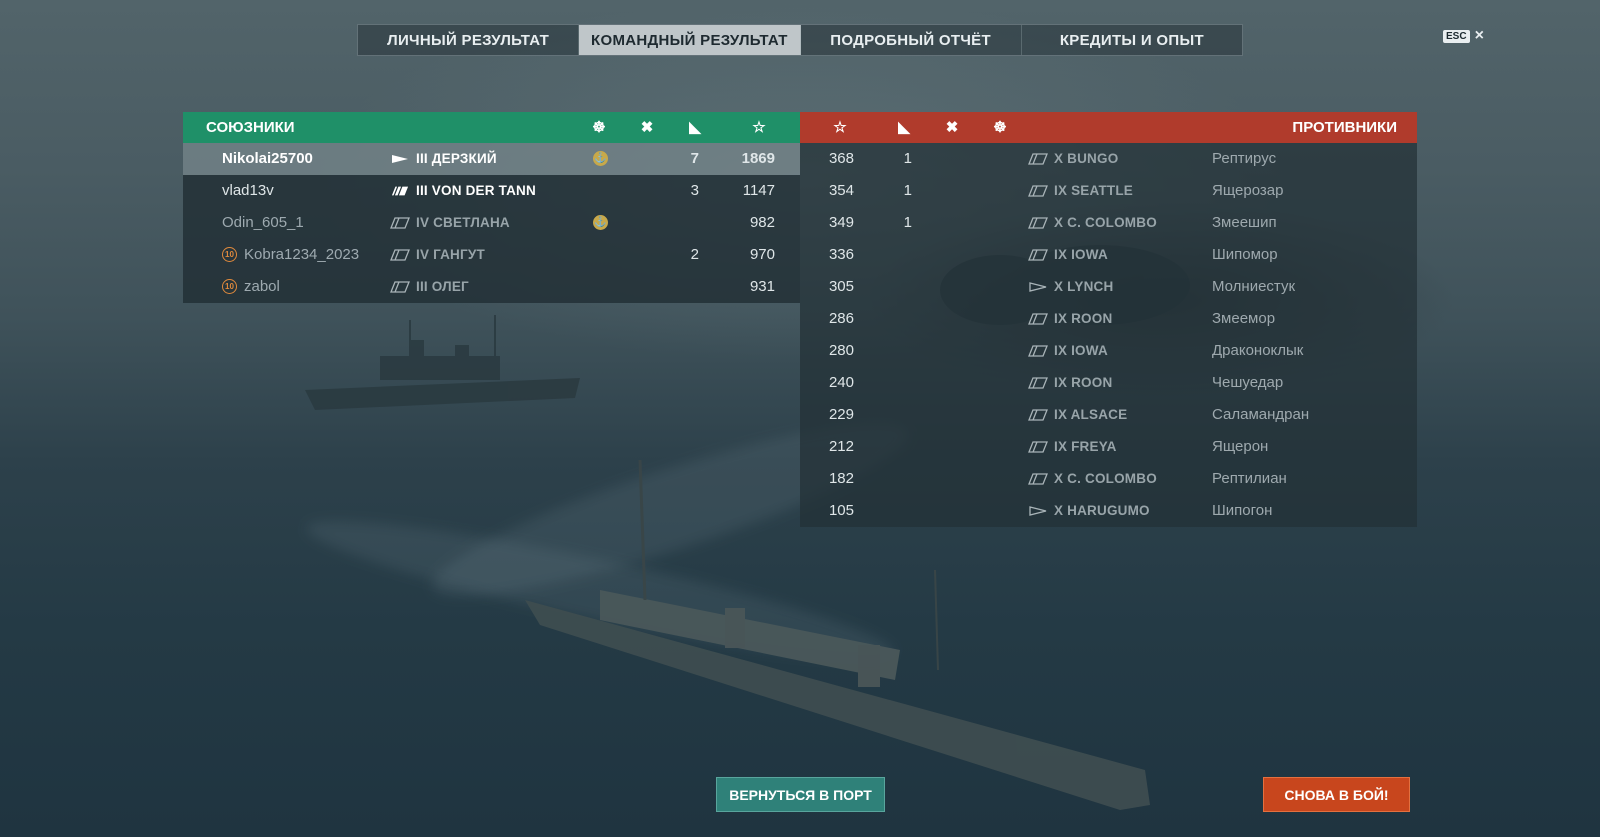  I want to click on base-xp: 368, so click(841, 158).